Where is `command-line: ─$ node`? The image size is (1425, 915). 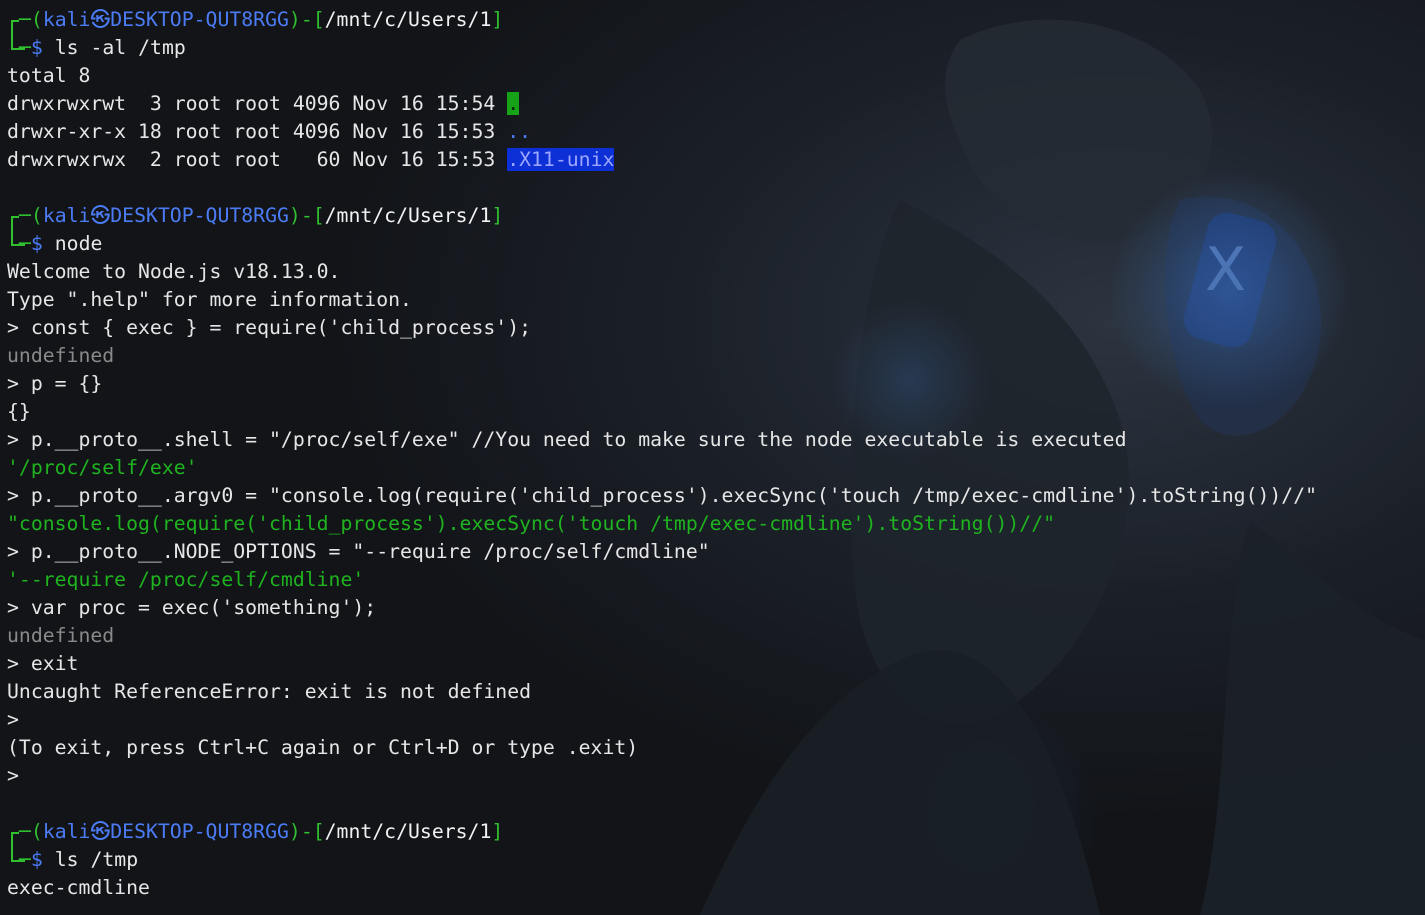 command-line: ─$ node is located at coordinates (716, 244).